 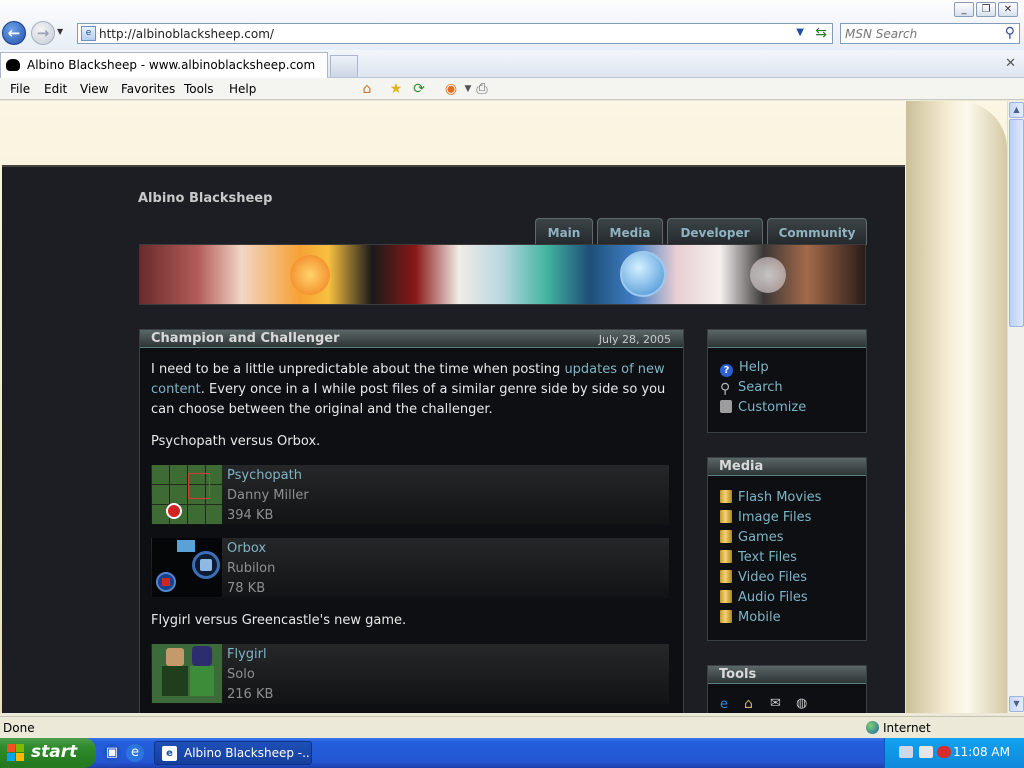 I want to click on scroll-thumb, so click(x=1016, y=223).